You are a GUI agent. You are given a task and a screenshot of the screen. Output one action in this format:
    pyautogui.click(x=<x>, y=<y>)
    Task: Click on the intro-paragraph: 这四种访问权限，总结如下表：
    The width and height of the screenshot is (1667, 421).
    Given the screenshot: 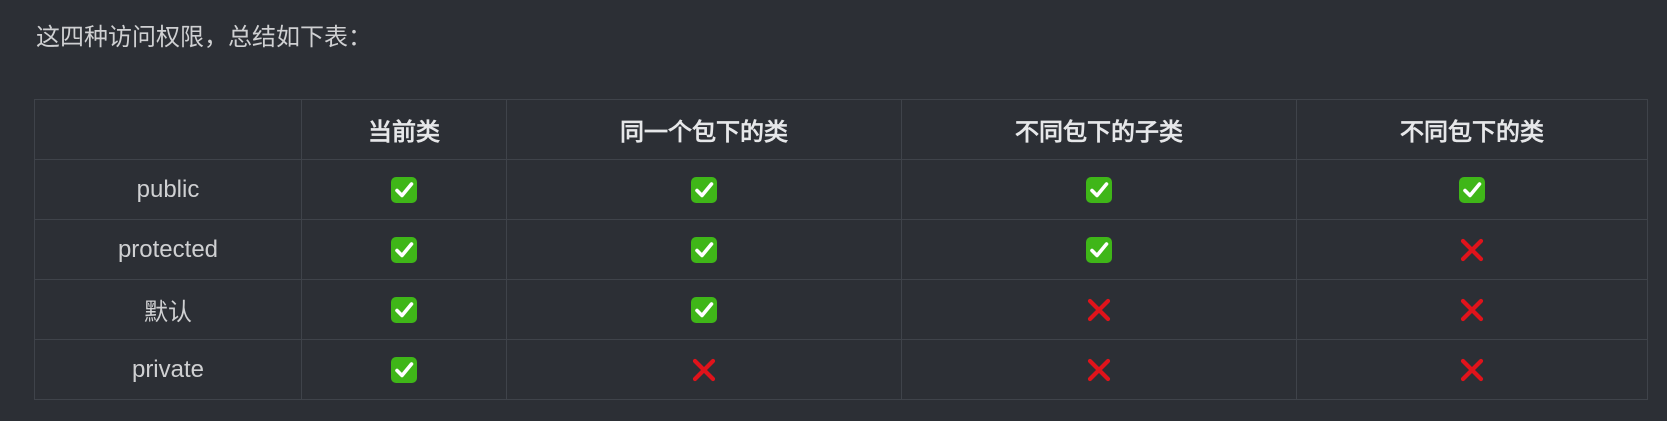 What is the action you would take?
    pyautogui.click(x=204, y=37)
    